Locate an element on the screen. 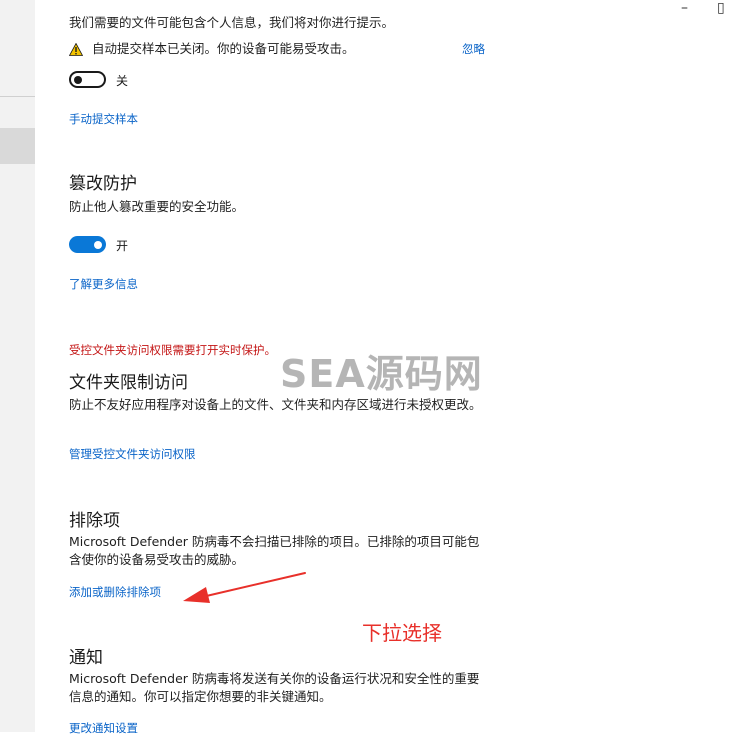 Image resolution: width=750 pixels, height=736 pixels. tamper-protection-toggle is located at coordinates (87, 244).